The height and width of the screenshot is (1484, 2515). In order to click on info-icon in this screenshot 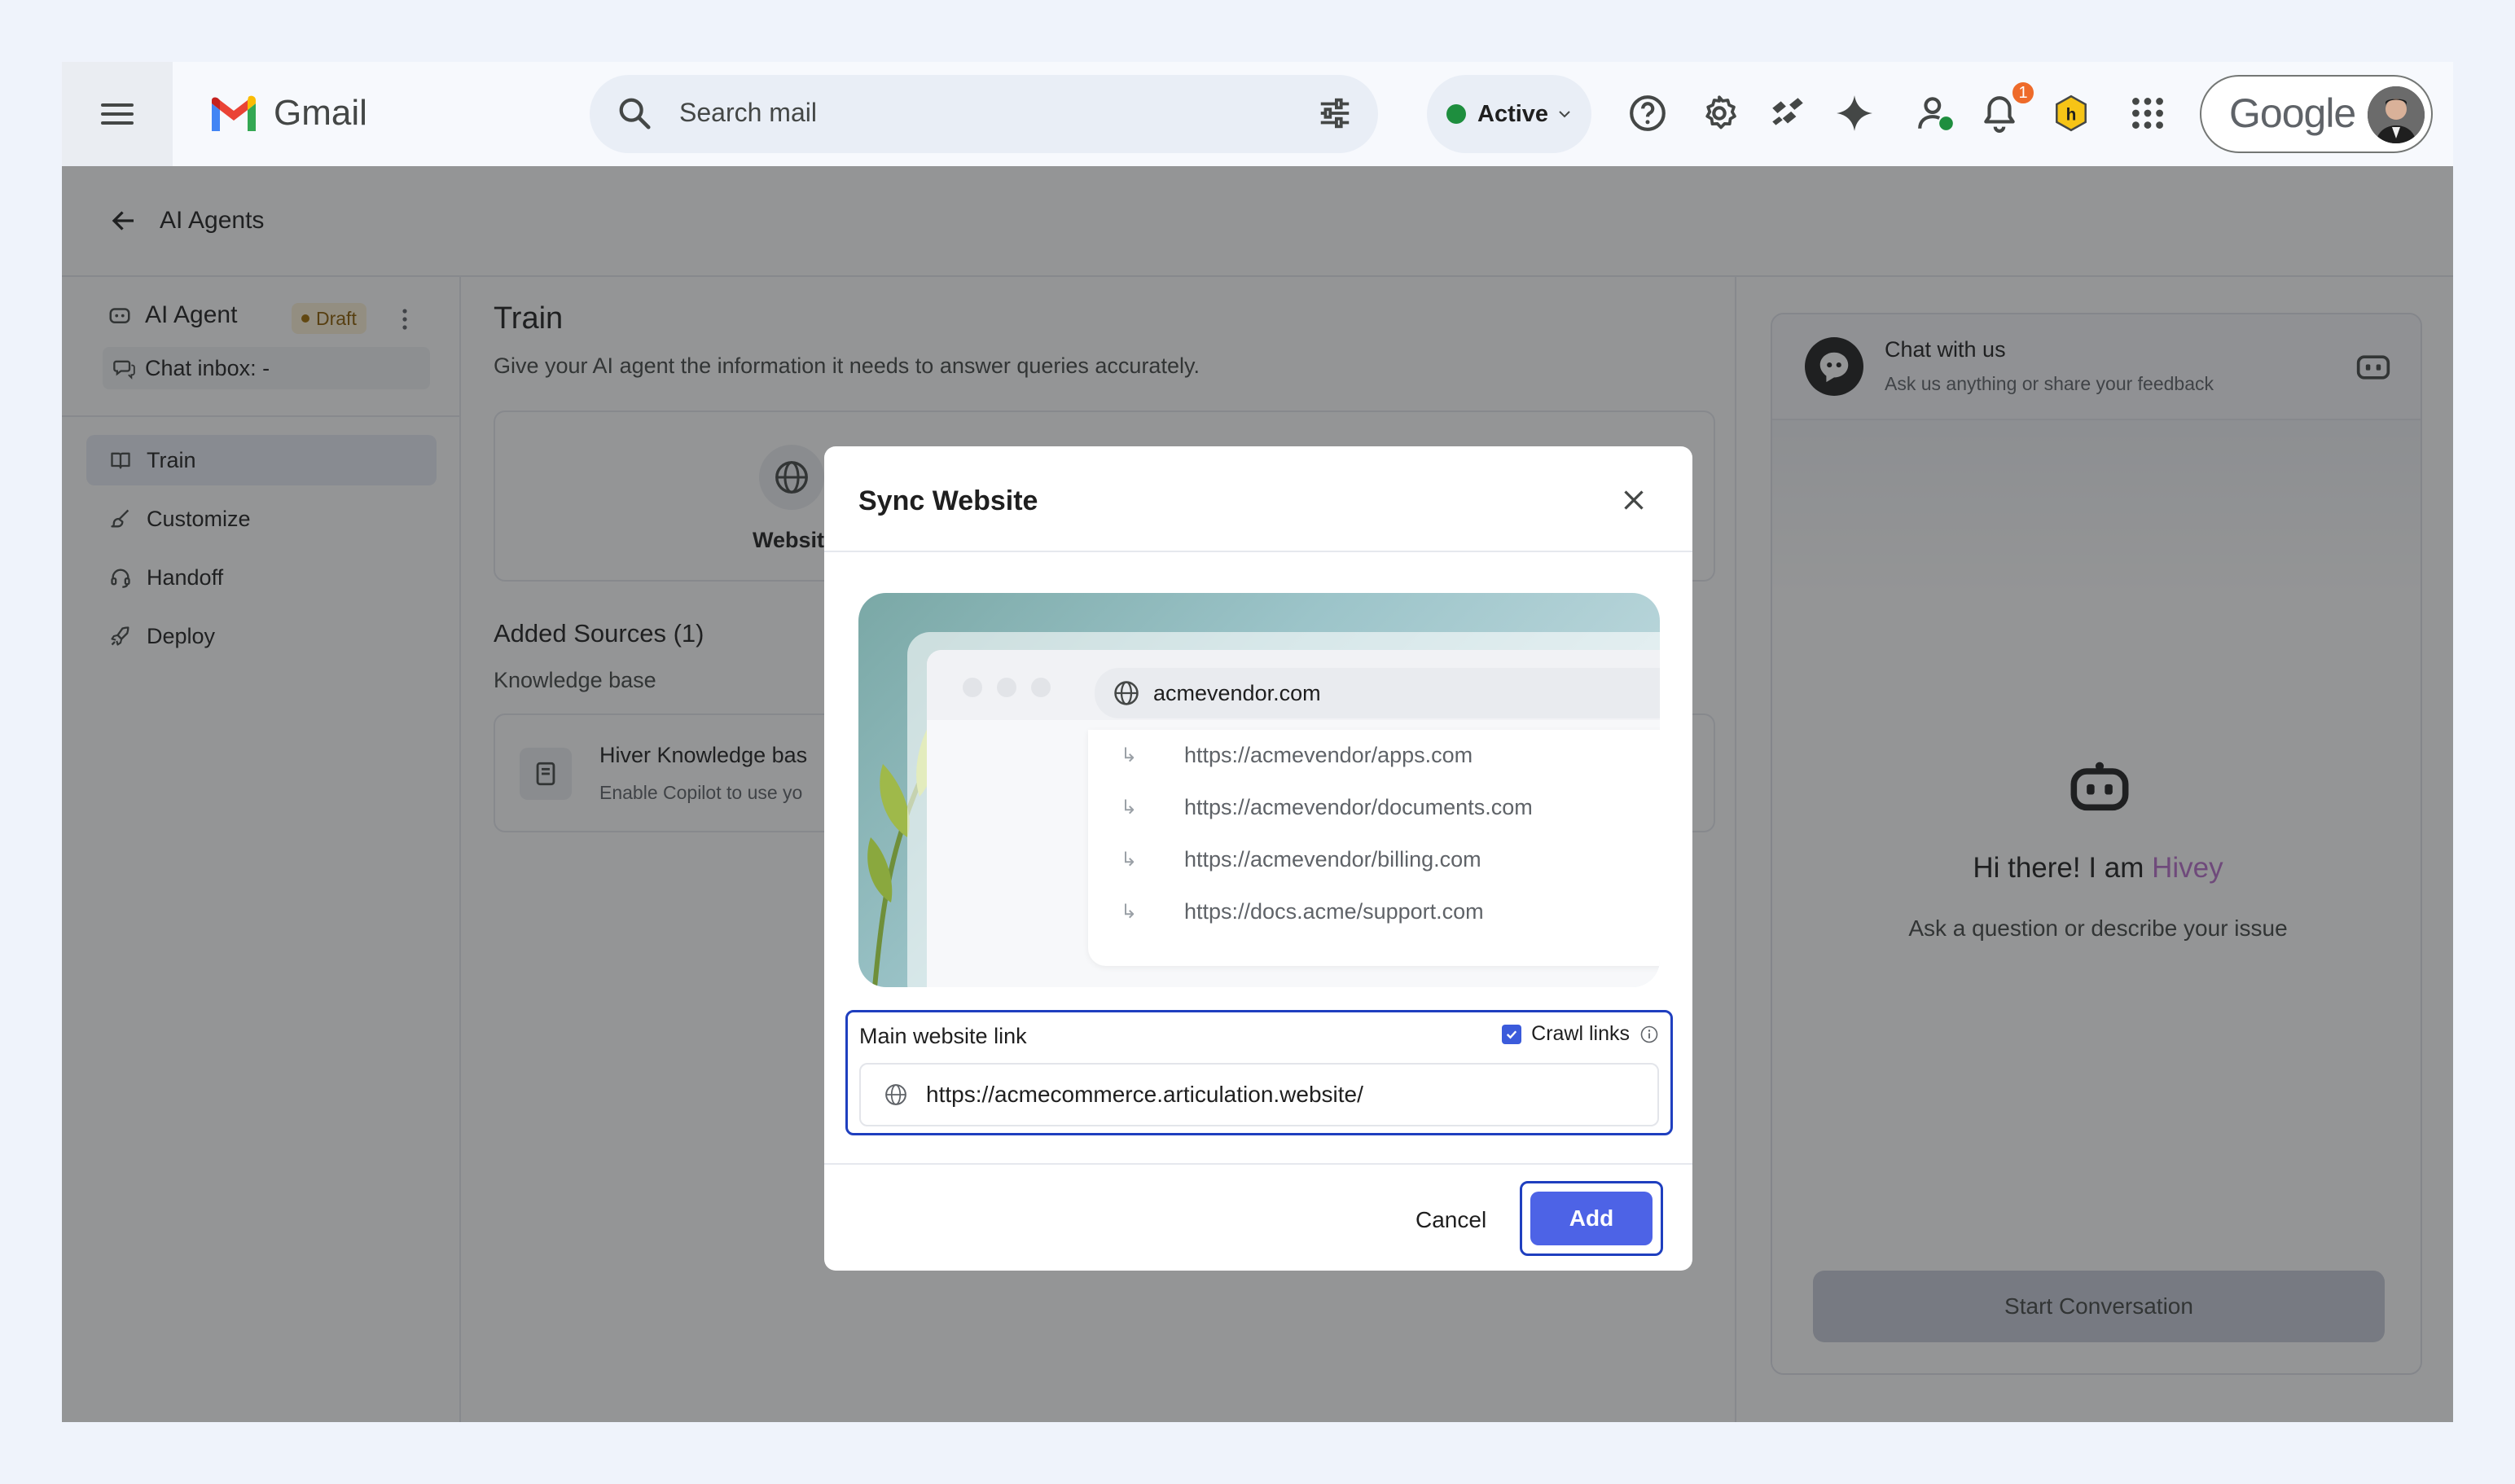, I will do `click(1649, 1034)`.